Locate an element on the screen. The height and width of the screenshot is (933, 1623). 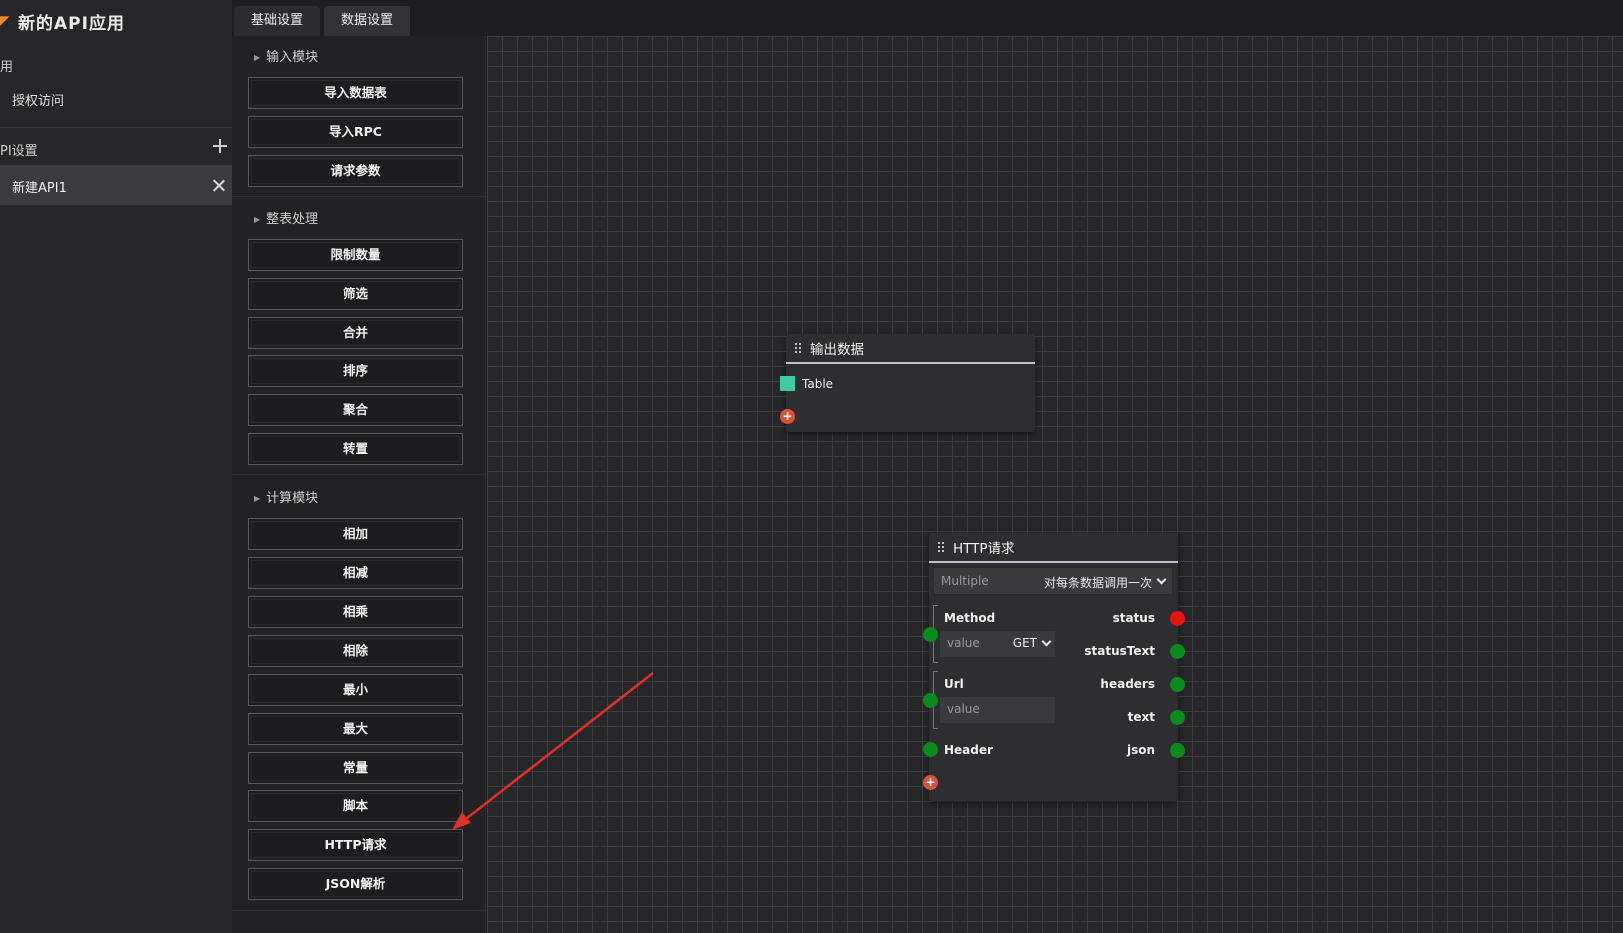
section-api-settings: PI设置 is located at coordinates (19, 151).